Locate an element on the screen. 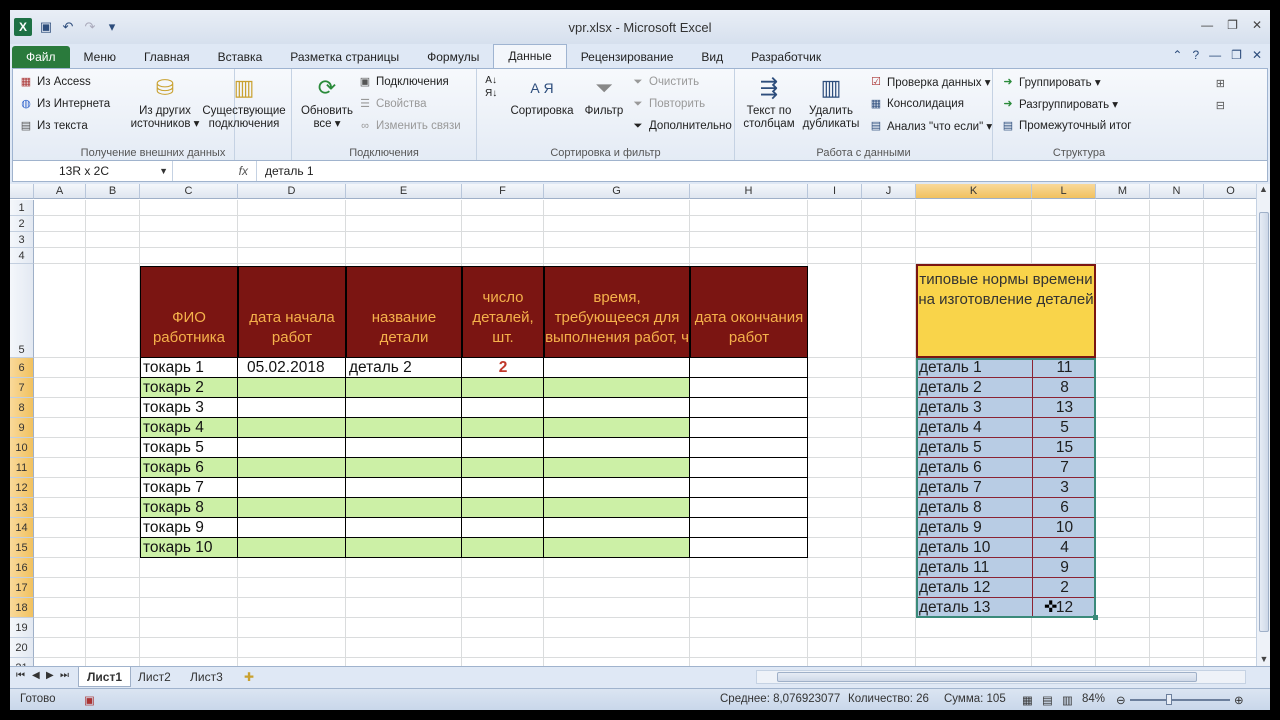 The width and height of the screenshot is (1280, 720). column-header: C is located at coordinates (189, 191).